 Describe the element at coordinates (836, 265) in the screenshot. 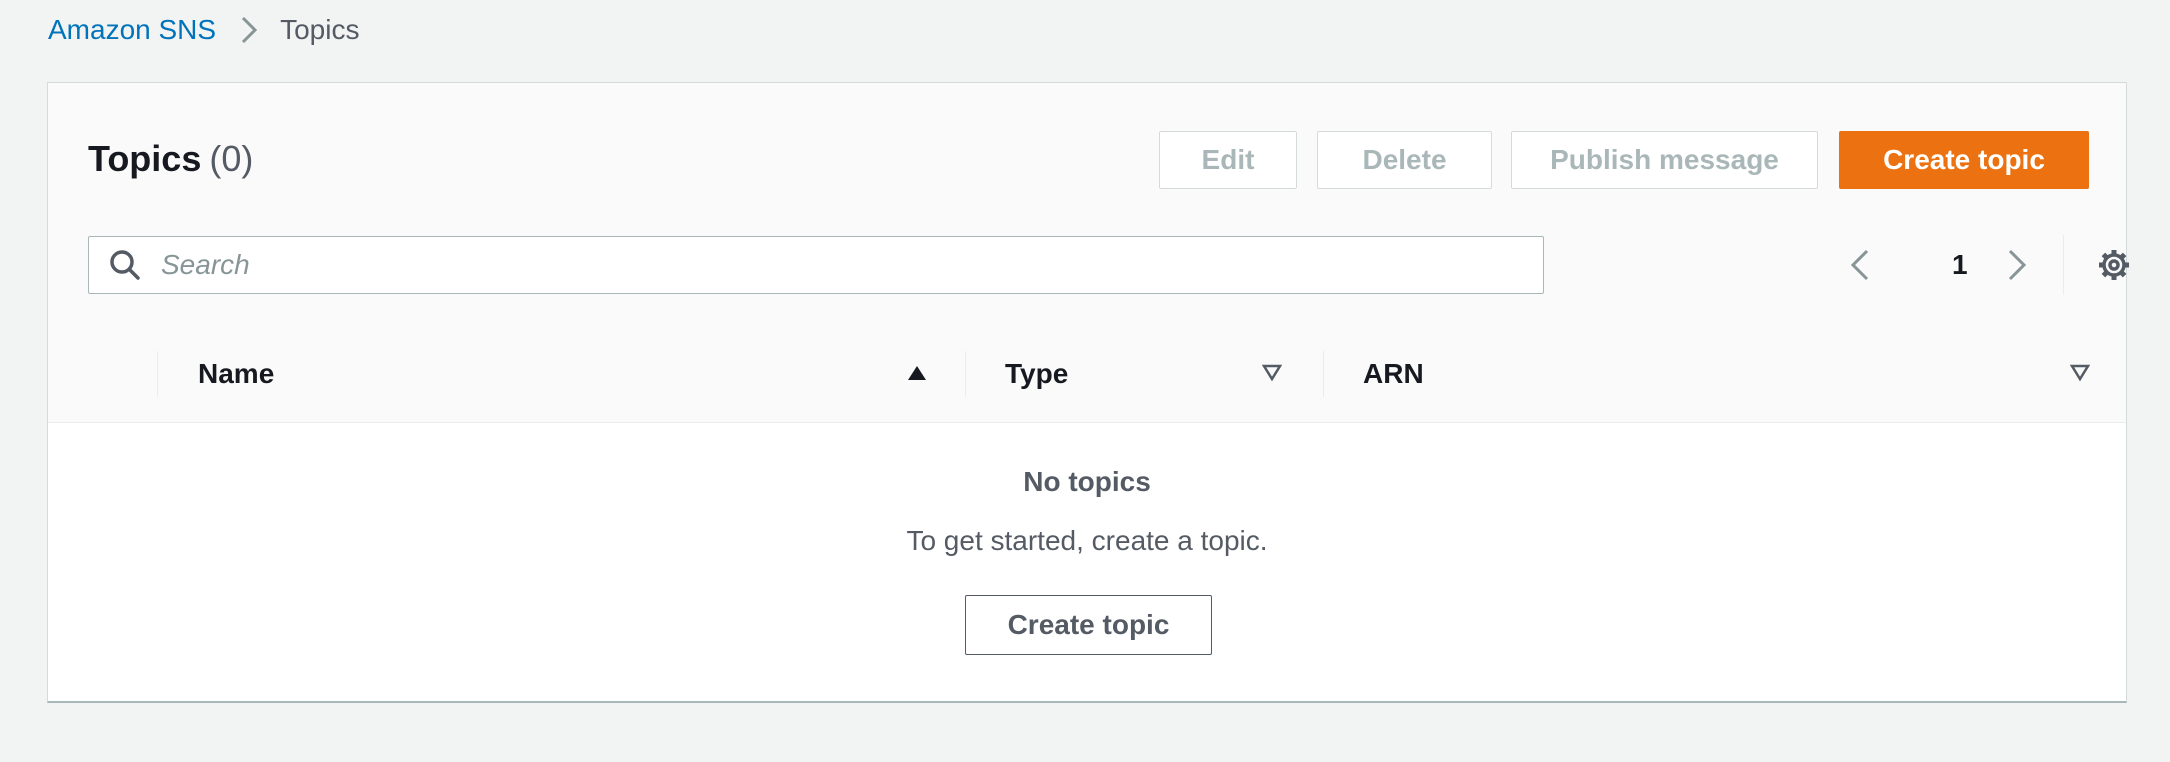

I see `search-input` at that location.